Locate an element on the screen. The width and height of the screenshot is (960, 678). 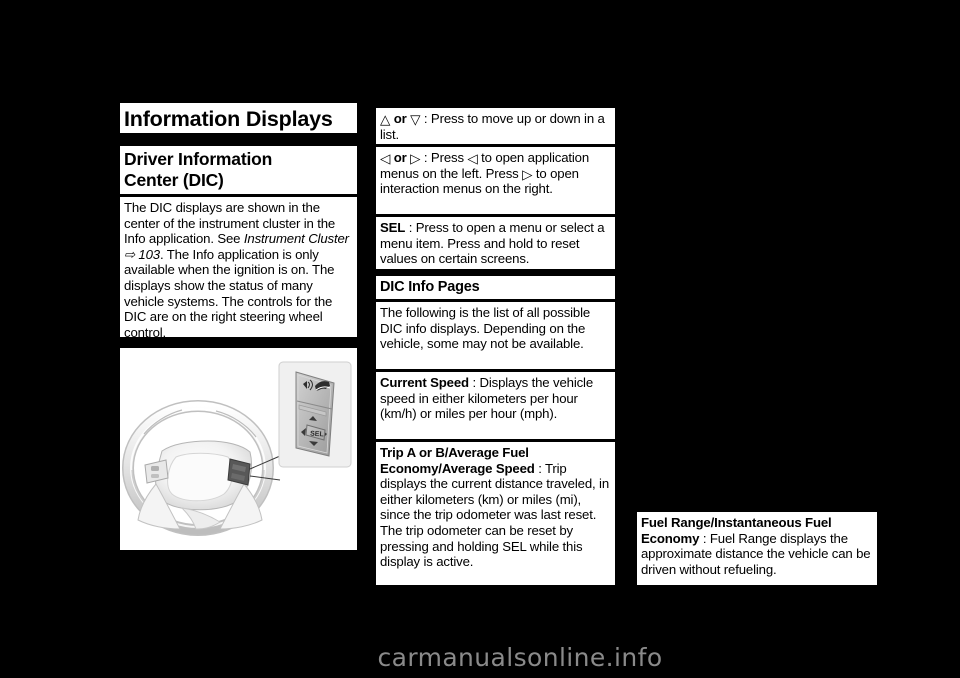
dic-info-pages-heading-block: DIC Info Pages is located at coordinates (495, 287).